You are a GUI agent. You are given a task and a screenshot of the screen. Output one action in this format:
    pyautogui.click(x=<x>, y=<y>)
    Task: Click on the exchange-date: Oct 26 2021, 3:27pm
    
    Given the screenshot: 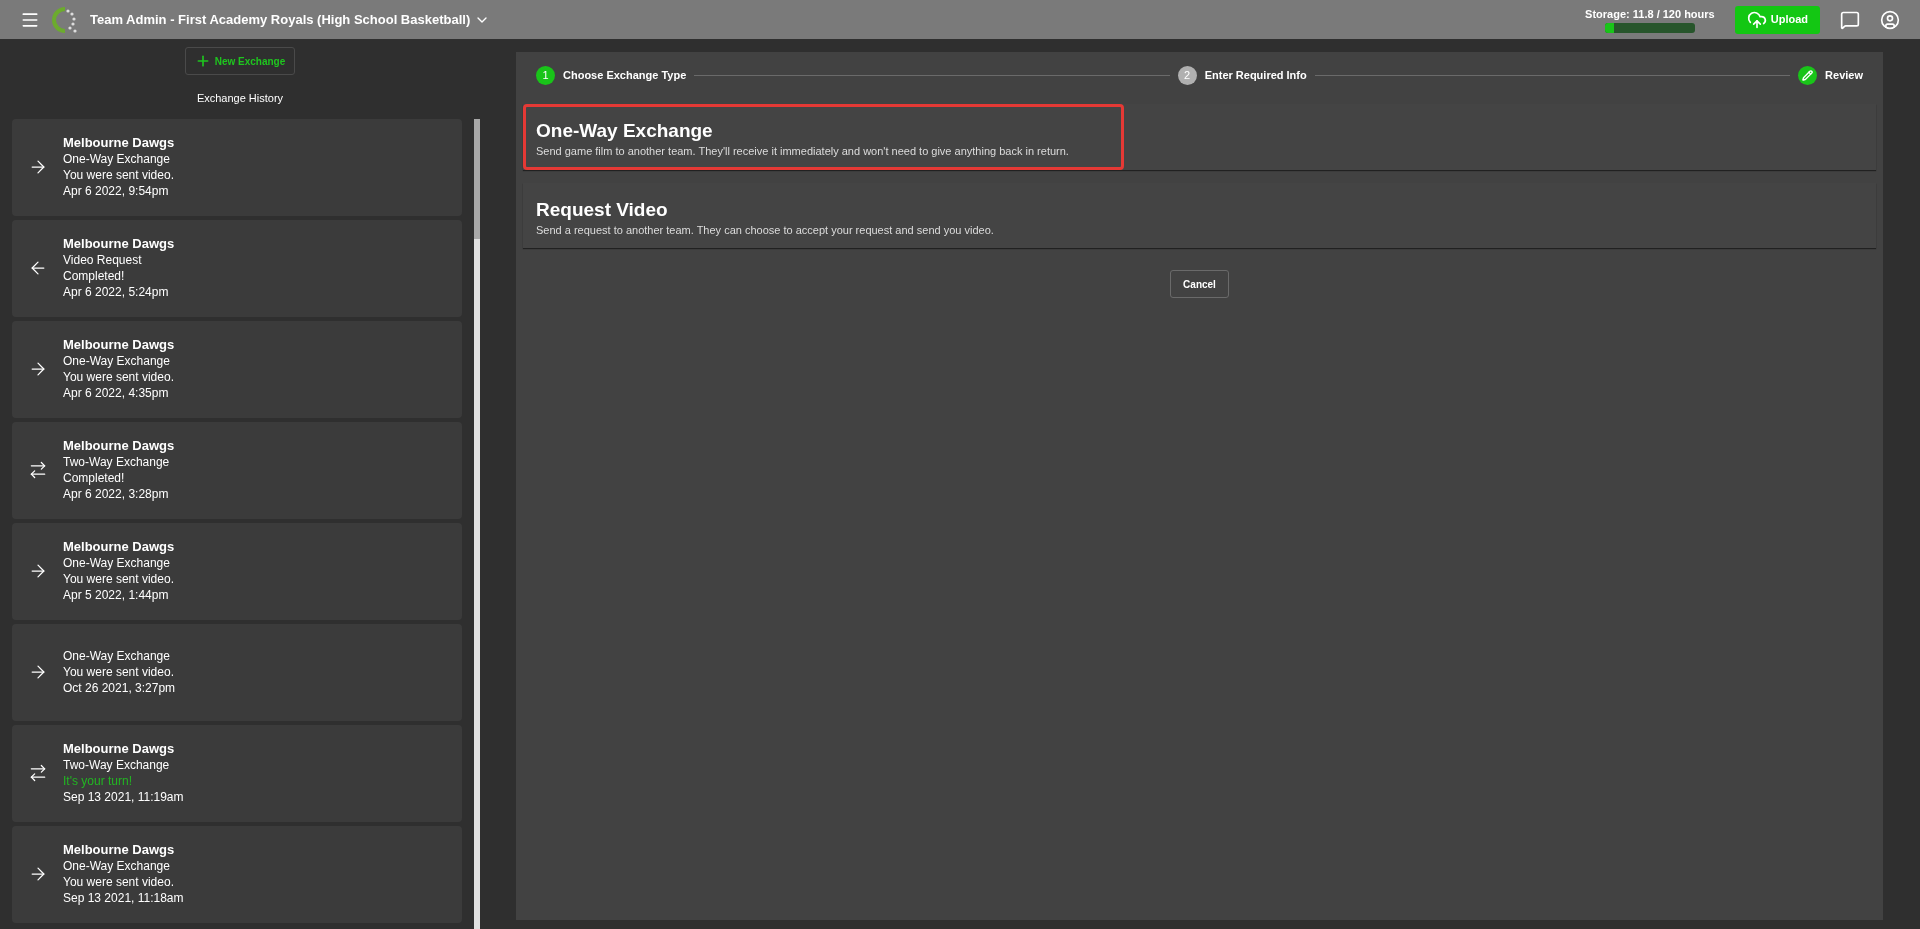 What is the action you would take?
    pyautogui.click(x=119, y=688)
    